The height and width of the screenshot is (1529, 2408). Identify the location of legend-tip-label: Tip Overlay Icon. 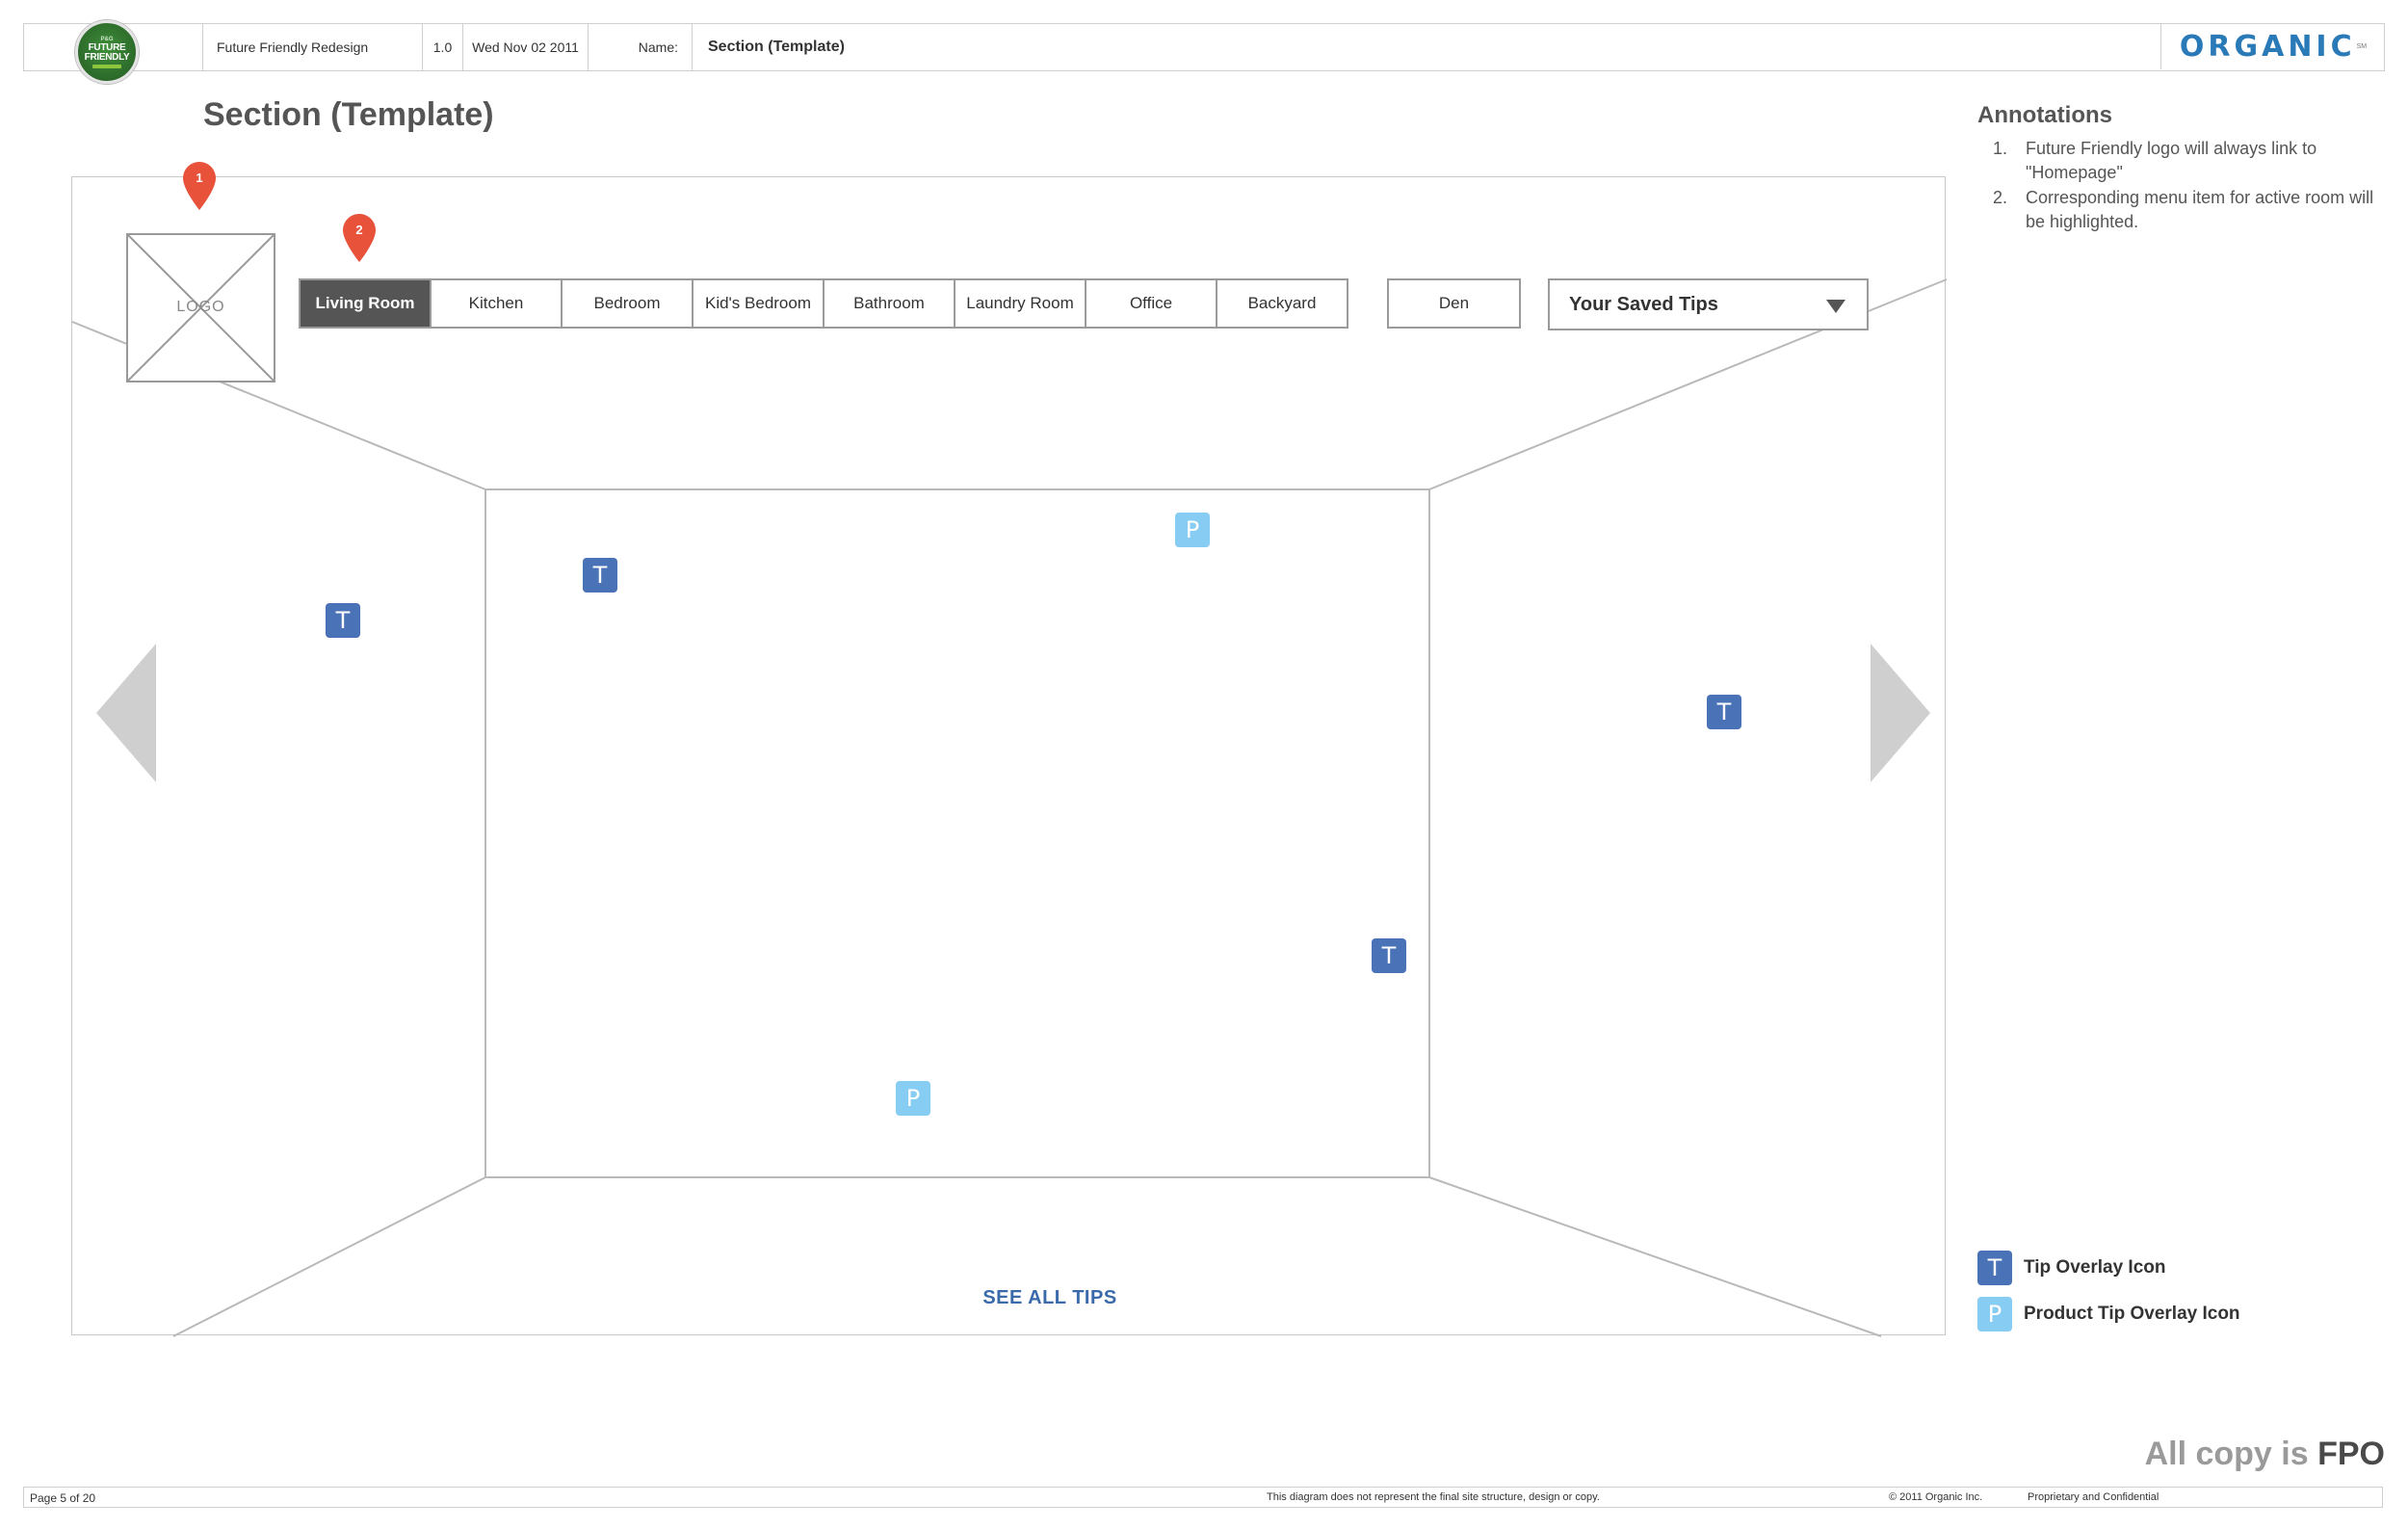
(2095, 1268).